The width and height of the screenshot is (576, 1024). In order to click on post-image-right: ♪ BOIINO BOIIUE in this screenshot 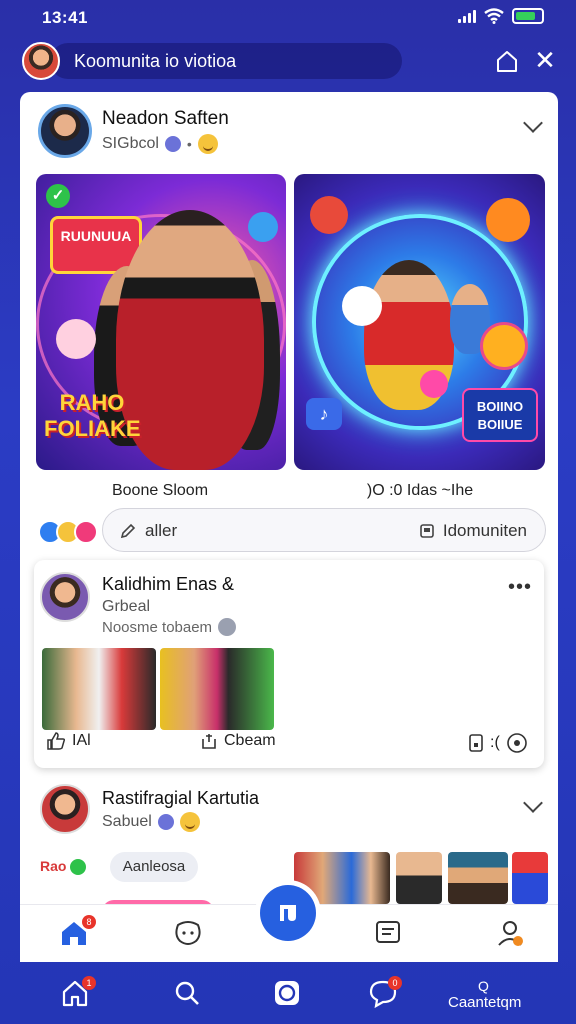, I will do `click(419, 322)`.